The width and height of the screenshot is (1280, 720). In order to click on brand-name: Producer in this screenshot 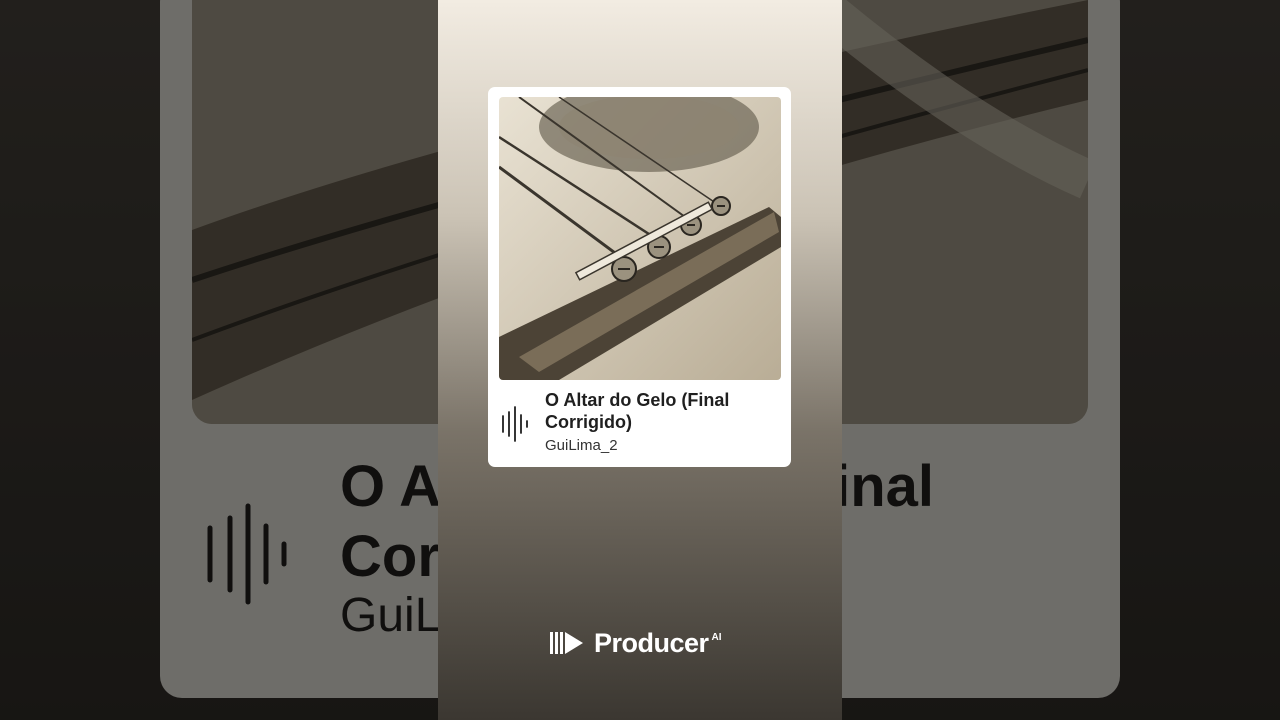, I will do `click(651, 642)`.